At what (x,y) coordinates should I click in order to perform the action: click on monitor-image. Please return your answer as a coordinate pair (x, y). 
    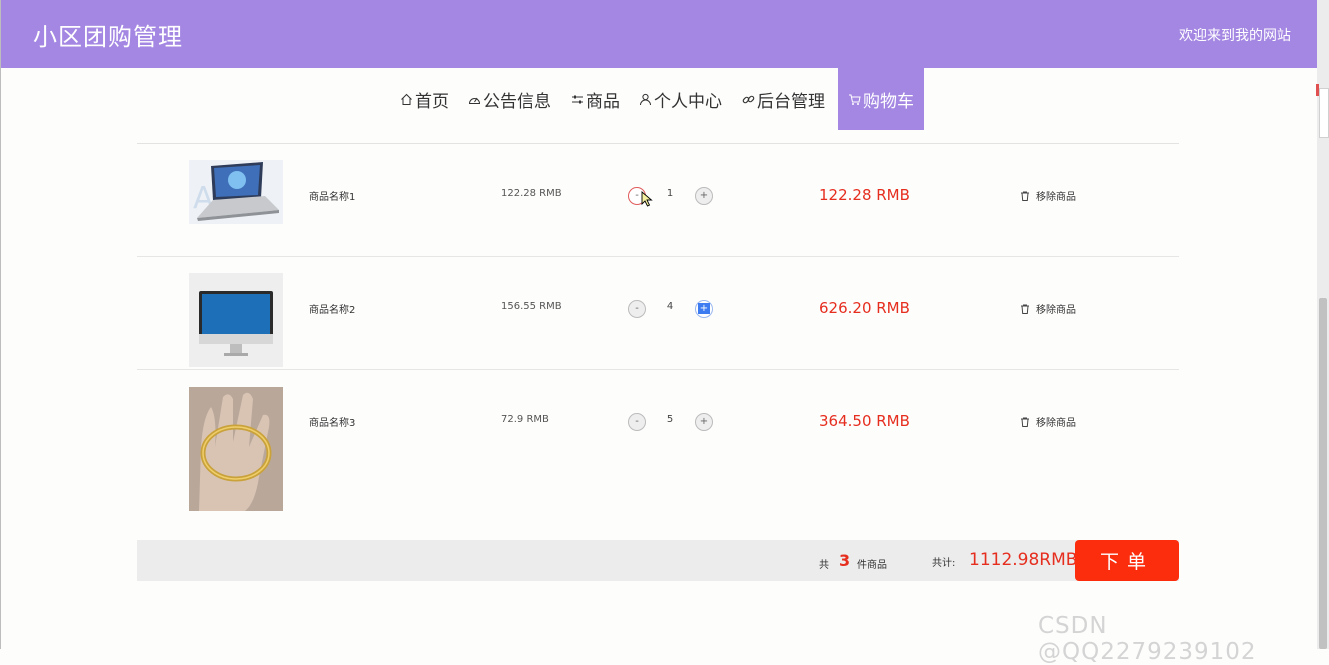
    Looking at the image, I should click on (236, 320).